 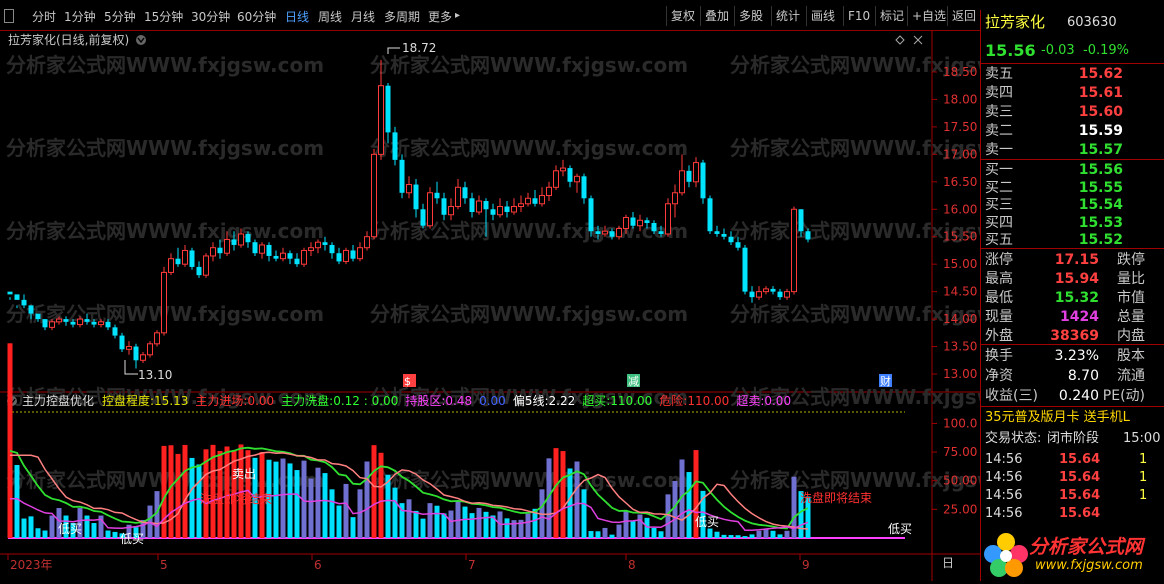 What do you see at coordinates (141, 40) in the screenshot?
I see `chevron-down-icon` at bounding box center [141, 40].